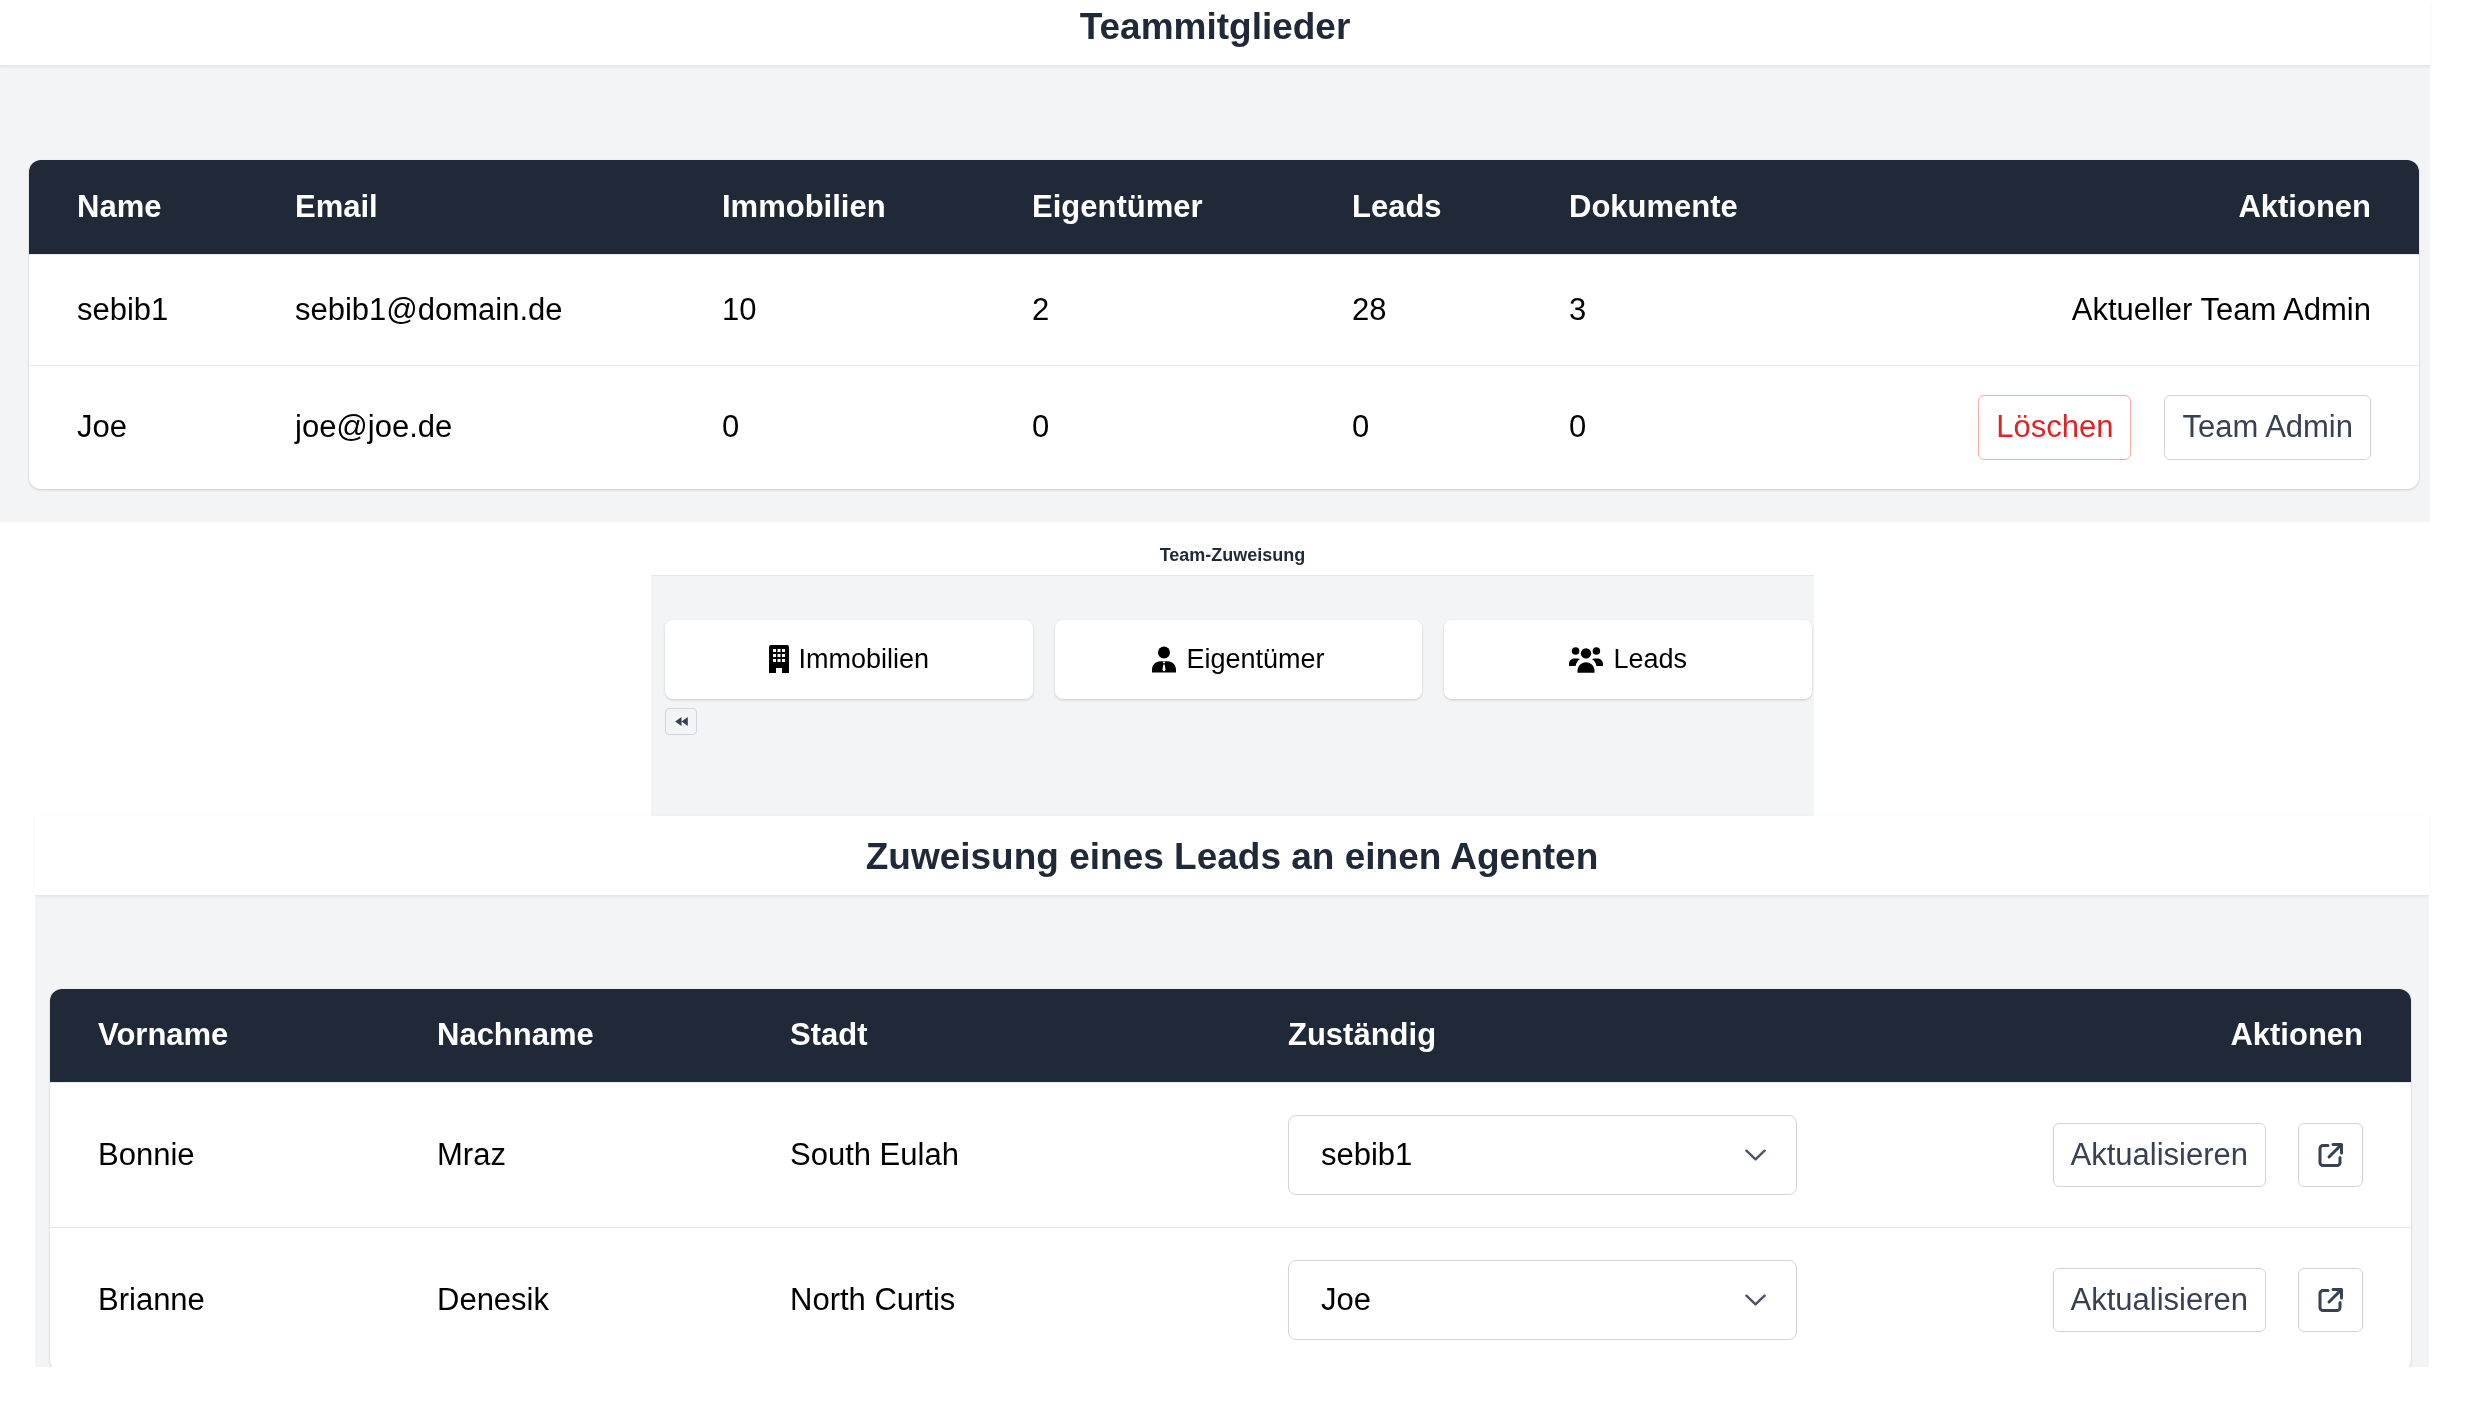 This screenshot has height=1426, width=2466. I want to click on column-header: Vorname, so click(219, 1035).